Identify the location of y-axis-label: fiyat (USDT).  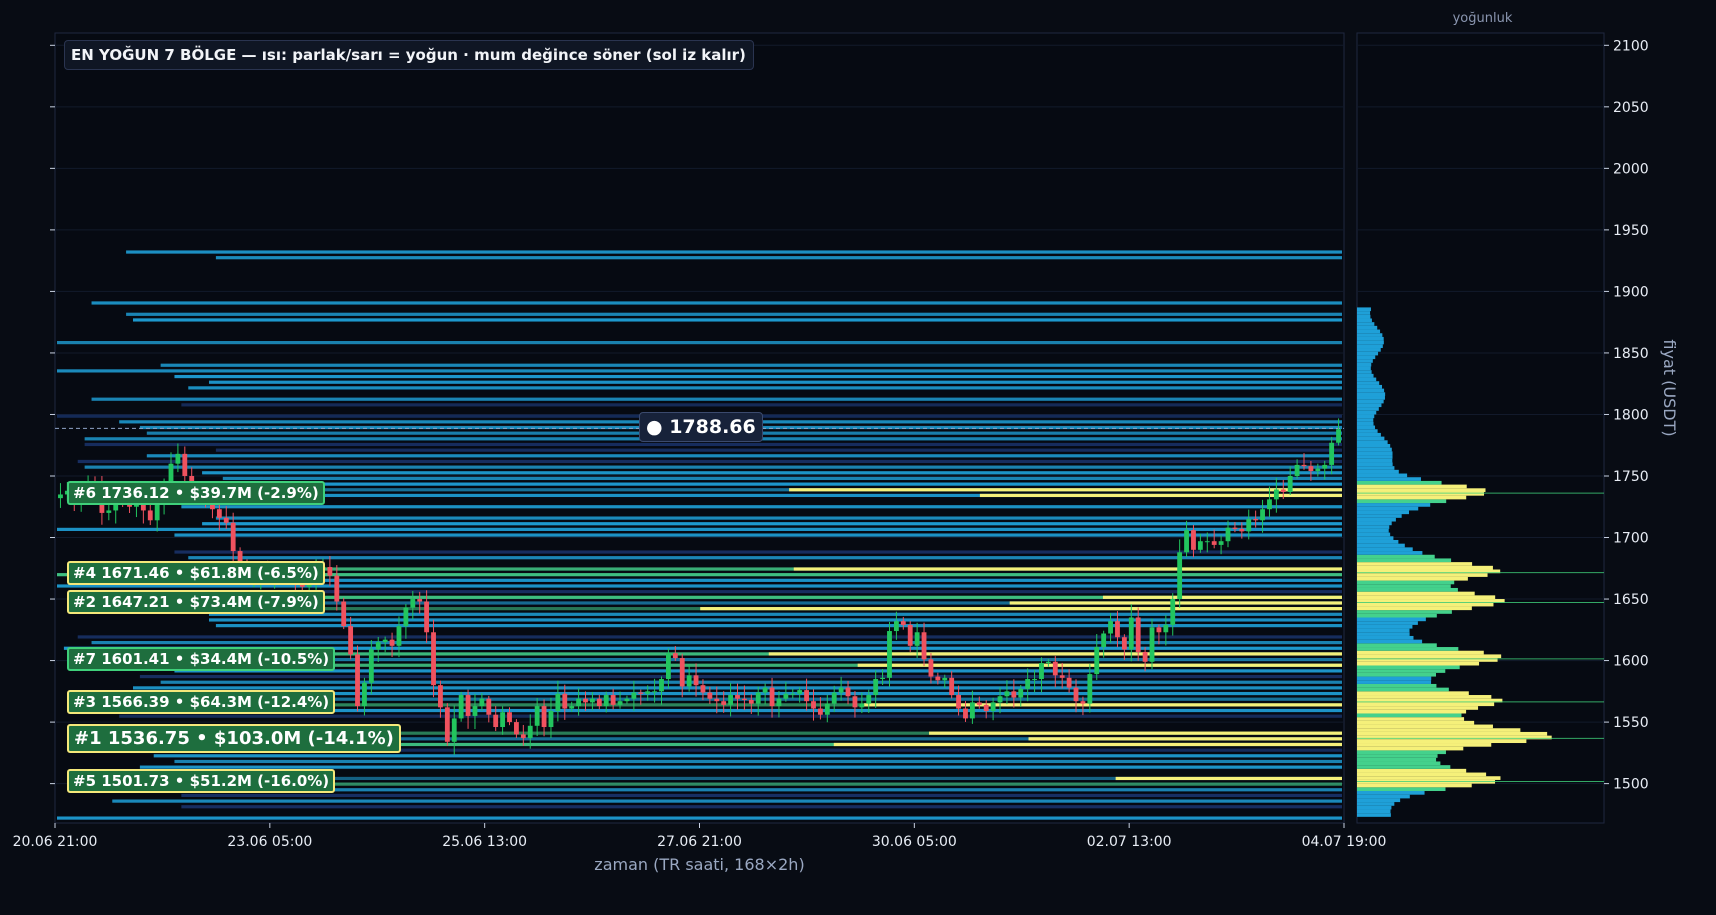
(1669, 387).